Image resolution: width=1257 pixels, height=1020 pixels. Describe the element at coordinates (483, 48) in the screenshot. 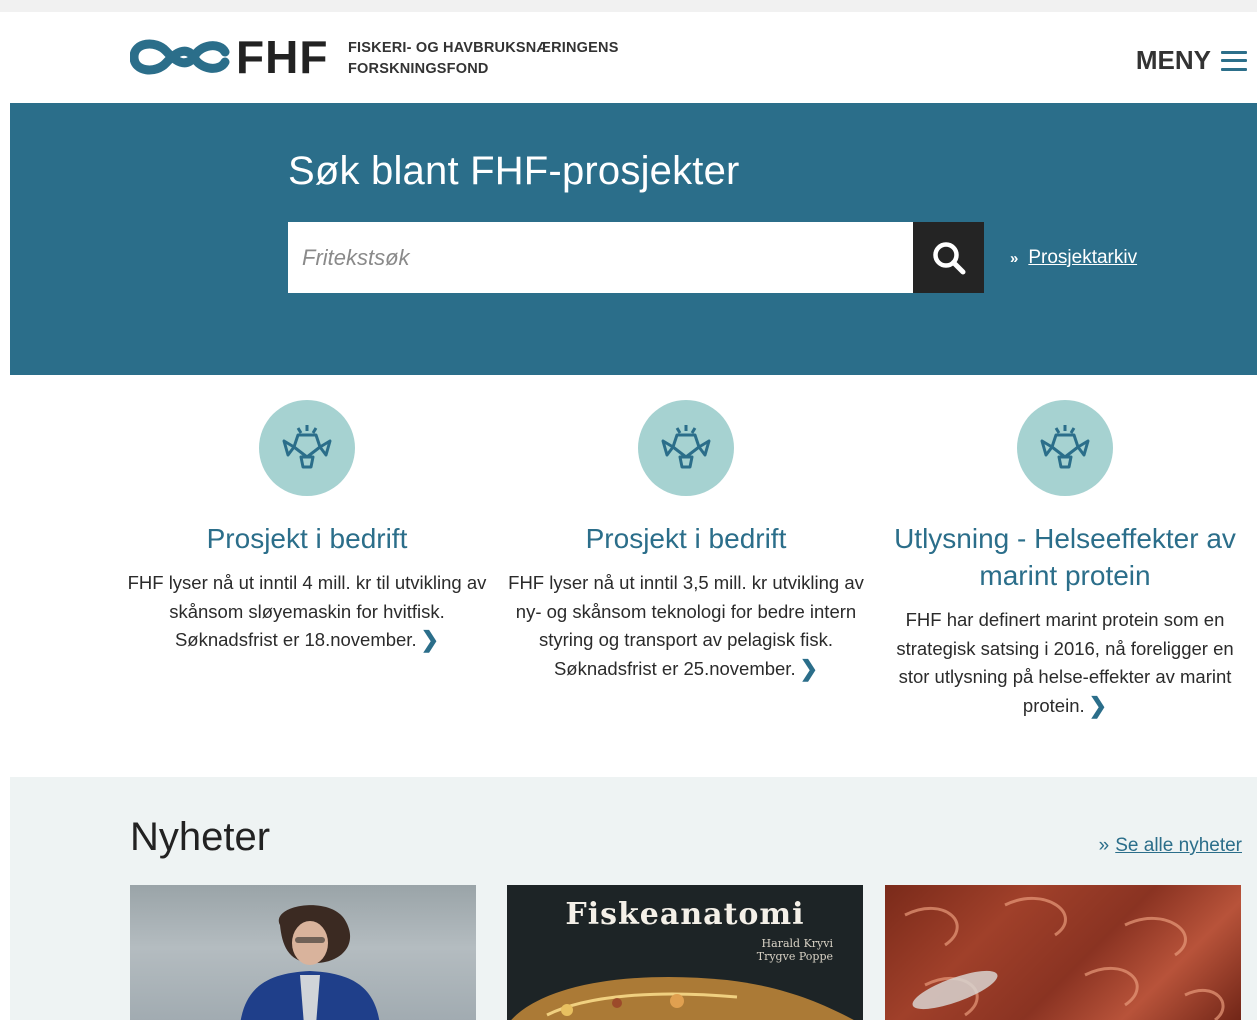

I see `tagline-line-1: FISKERI- OG HAVBRUKSNÆRINGENS` at that location.